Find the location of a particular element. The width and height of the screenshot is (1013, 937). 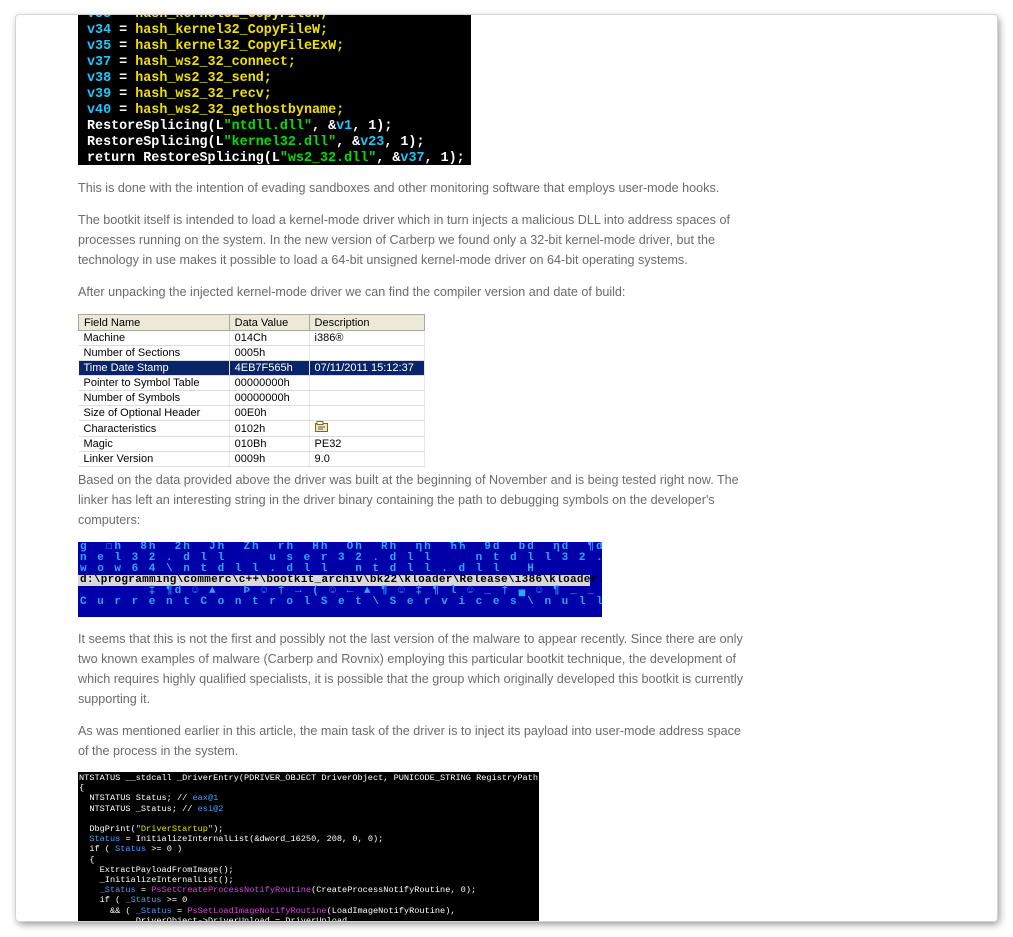

table-cell-desc is located at coordinates (367, 413).